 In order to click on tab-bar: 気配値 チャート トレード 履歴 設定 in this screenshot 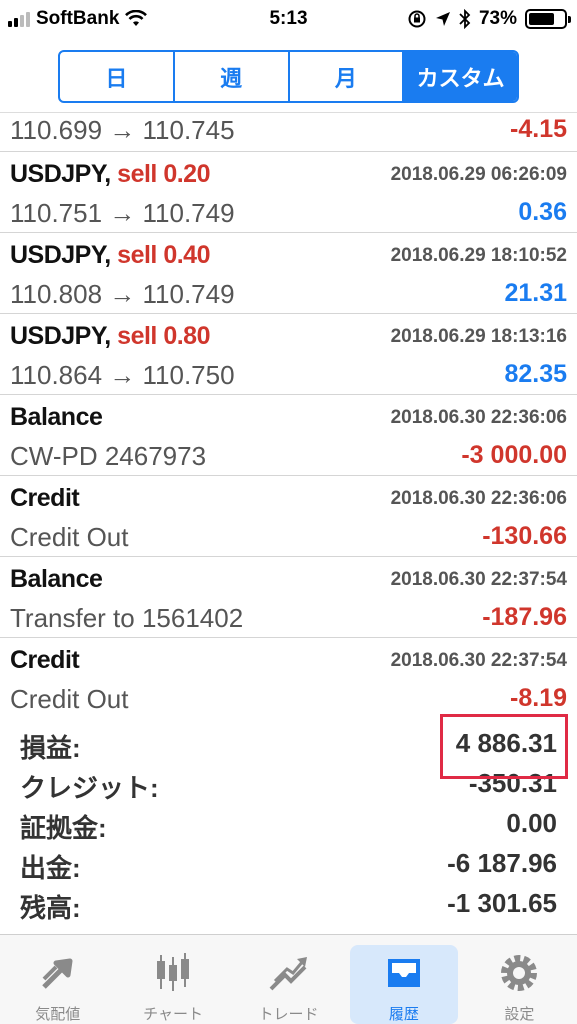, I will do `click(288, 979)`.